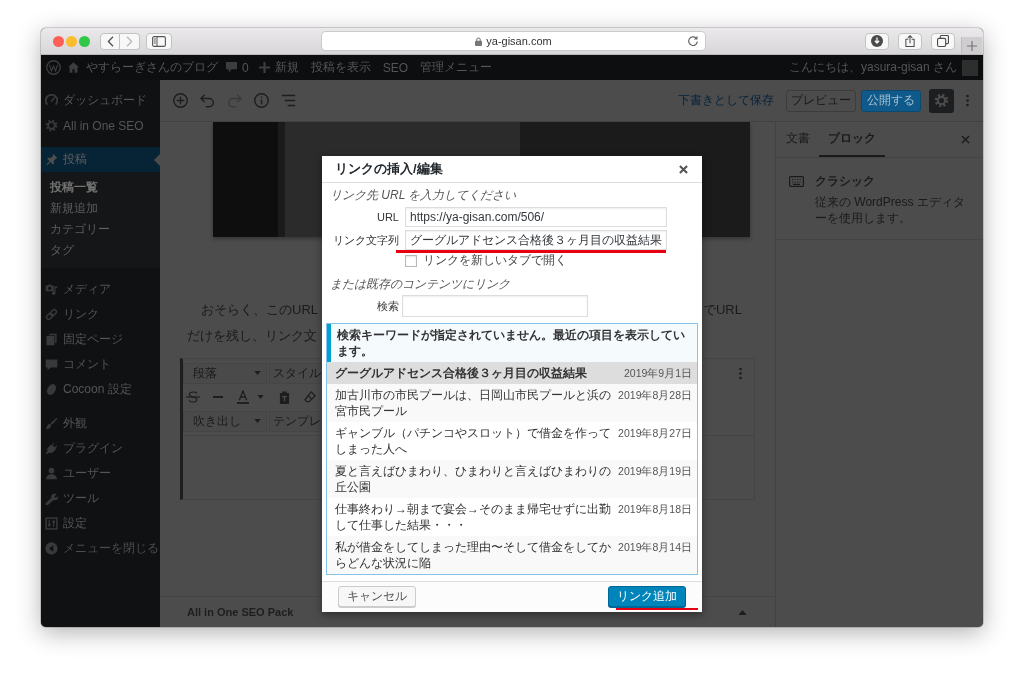  I want to click on result-date: 2019年8月27日, so click(655, 433).